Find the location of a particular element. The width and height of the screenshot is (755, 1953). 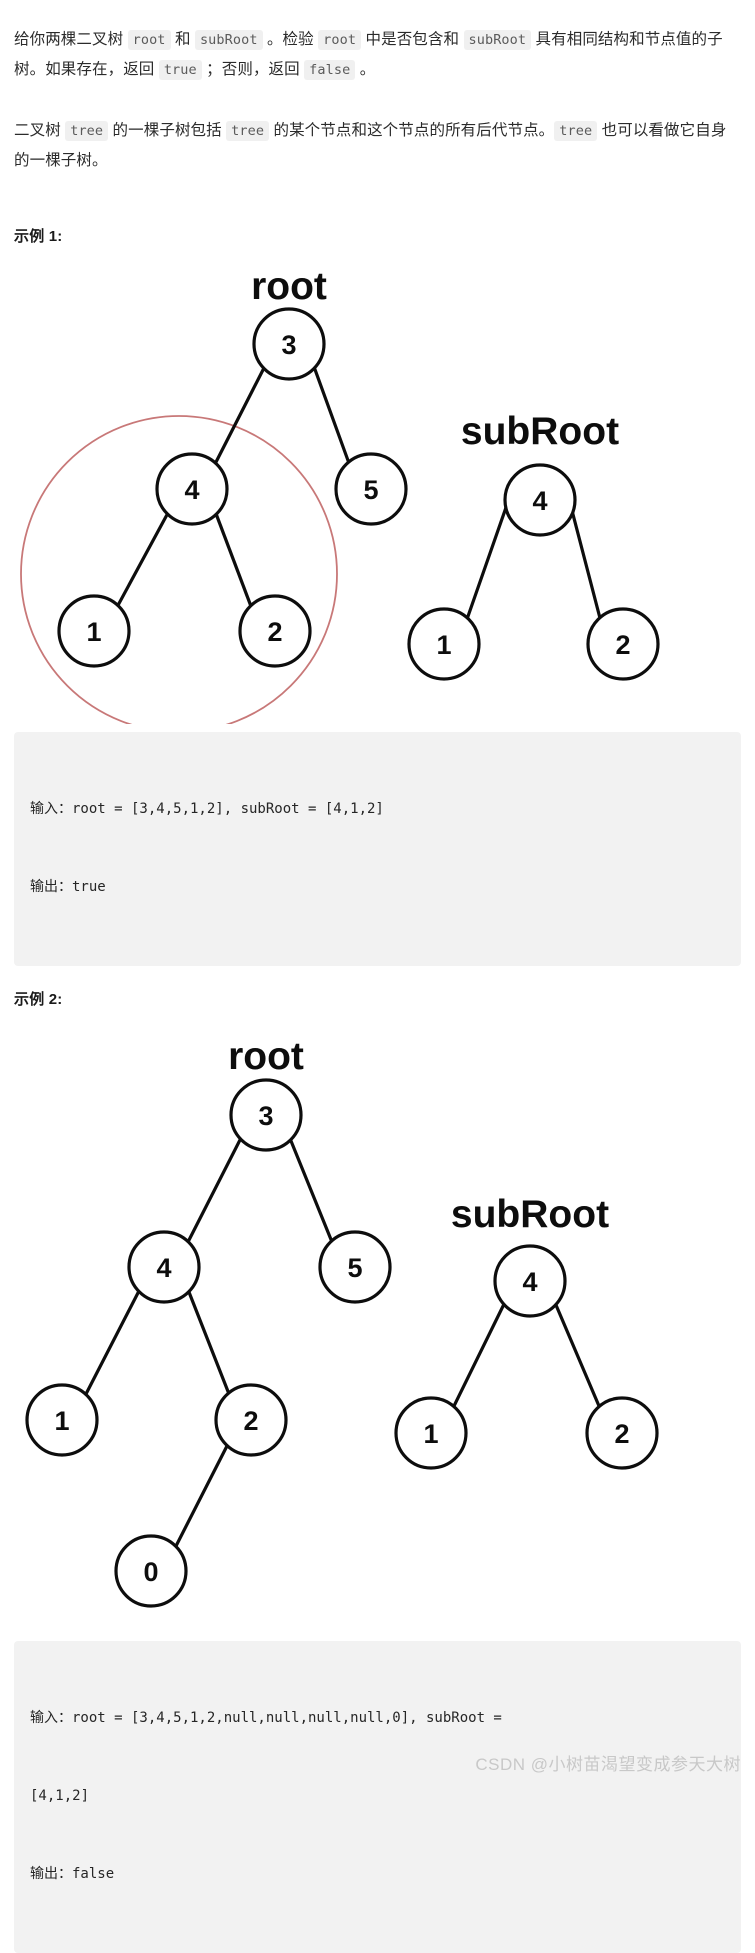

node-sub-2-label: 2 is located at coordinates (622, 645).